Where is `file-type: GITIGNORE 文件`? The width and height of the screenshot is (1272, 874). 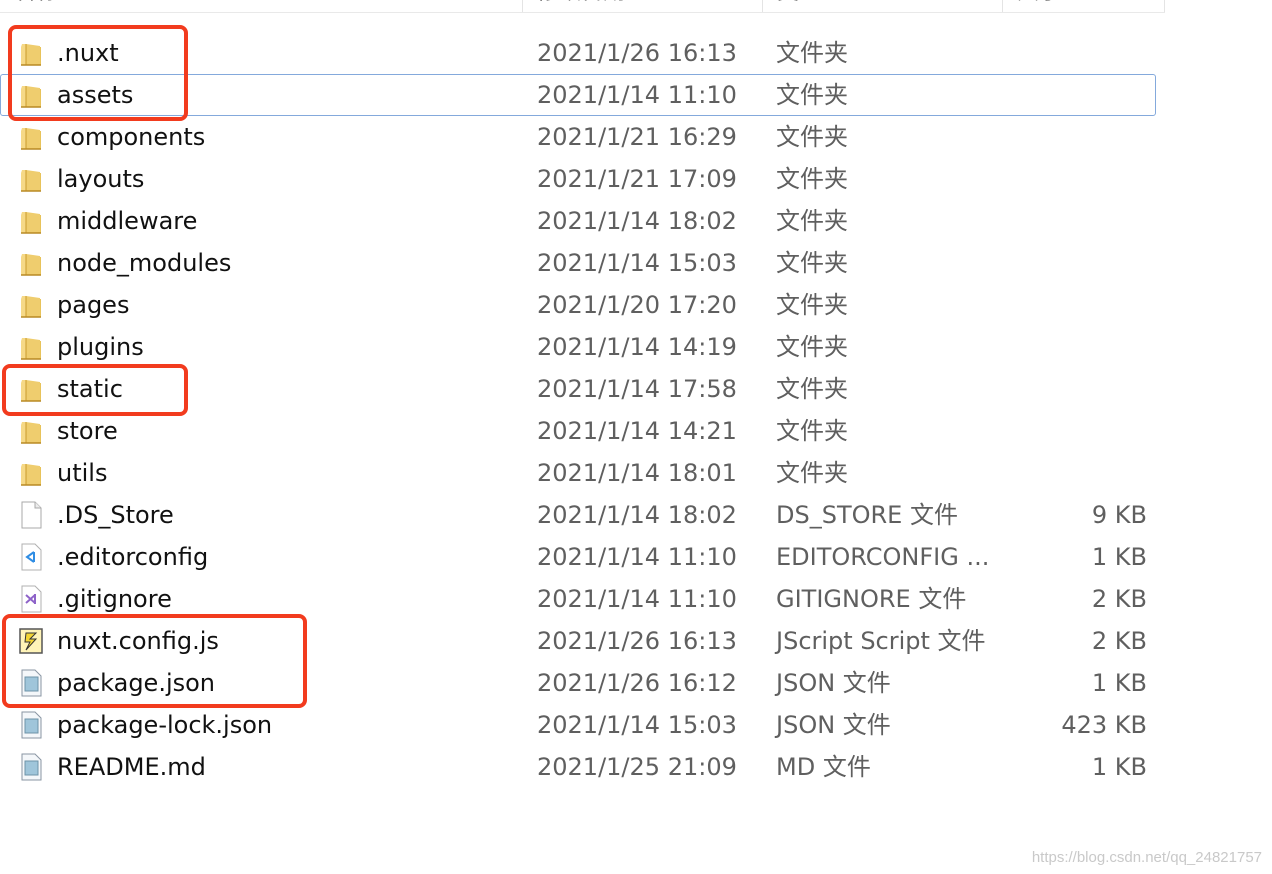
file-type: GITIGNORE 文件 is located at coordinates (871, 599).